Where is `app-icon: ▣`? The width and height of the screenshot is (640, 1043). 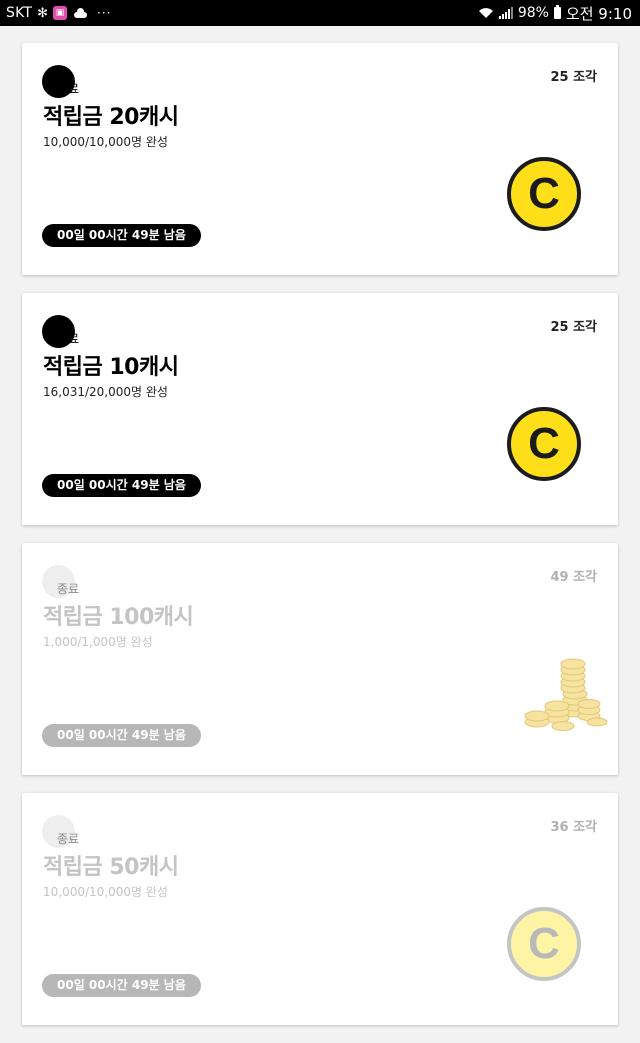
app-icon: ▣ is located at coordinates (60, 13).